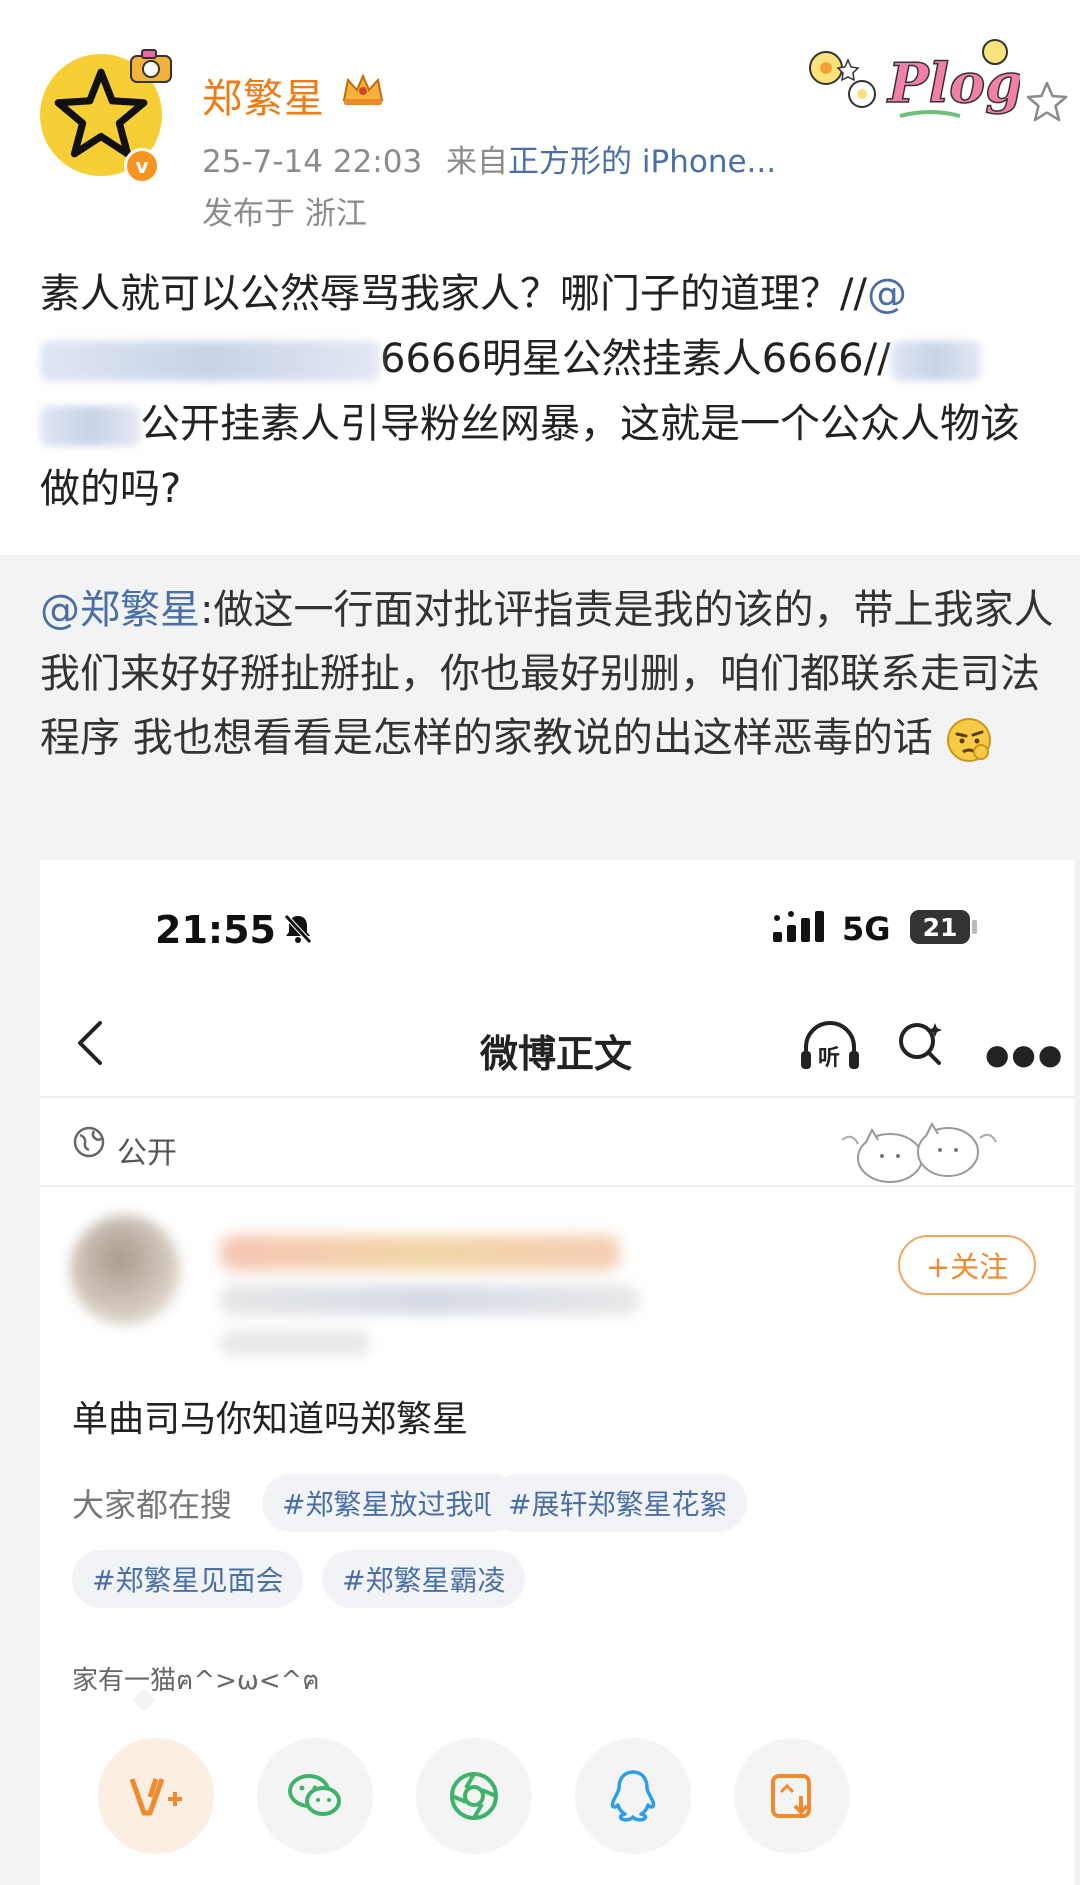 Image resolution: width=1080 pixels, height=1885 pixels. I want to click on share-moments-button, so click(474, 1796).